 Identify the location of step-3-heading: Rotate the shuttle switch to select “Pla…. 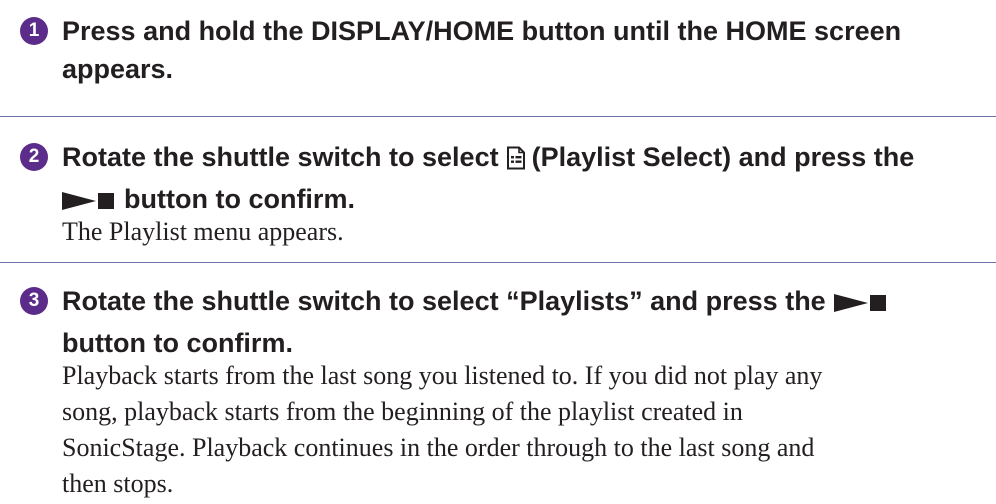
(475, 322).